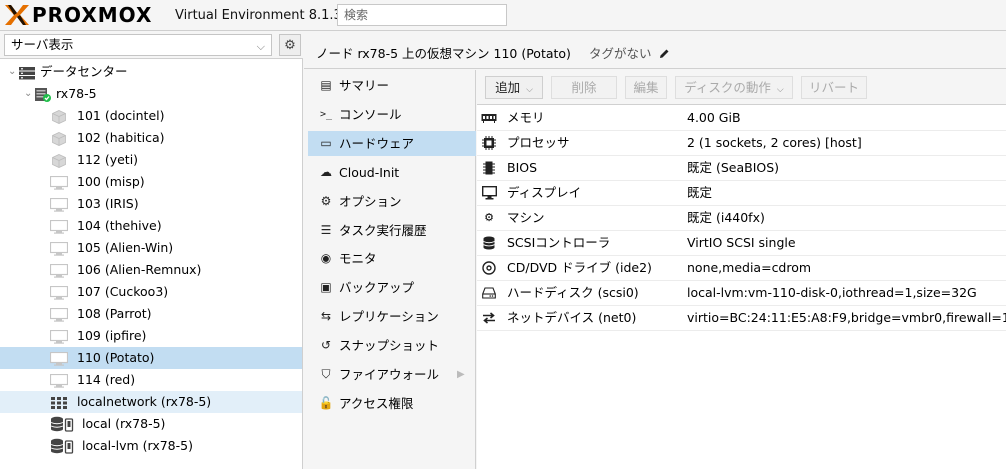 The image size is (1006, 469). Describe the element at coordinates (489, 318) in the screenshot. I see `exchange-icon` at that location.